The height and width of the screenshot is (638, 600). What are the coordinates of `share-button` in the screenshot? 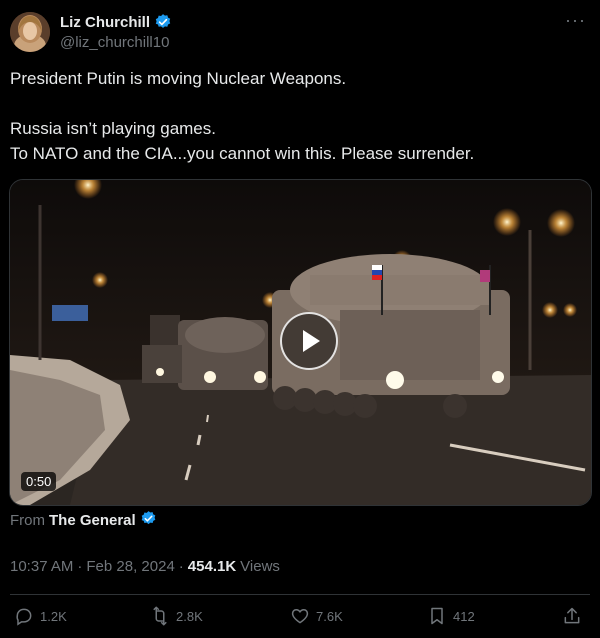 It's located at (572, 616).